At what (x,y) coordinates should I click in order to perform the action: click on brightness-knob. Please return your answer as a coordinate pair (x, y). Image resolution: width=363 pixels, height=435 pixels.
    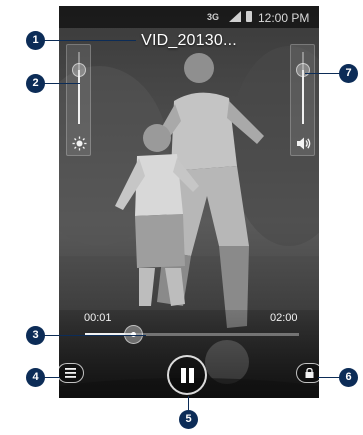
    Looking at the image, I should click on (79, 70).